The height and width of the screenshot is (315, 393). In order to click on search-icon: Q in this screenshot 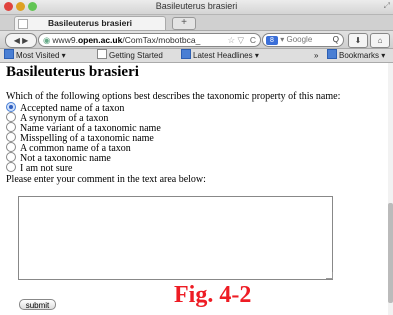, I will do `click(336, 40)`.